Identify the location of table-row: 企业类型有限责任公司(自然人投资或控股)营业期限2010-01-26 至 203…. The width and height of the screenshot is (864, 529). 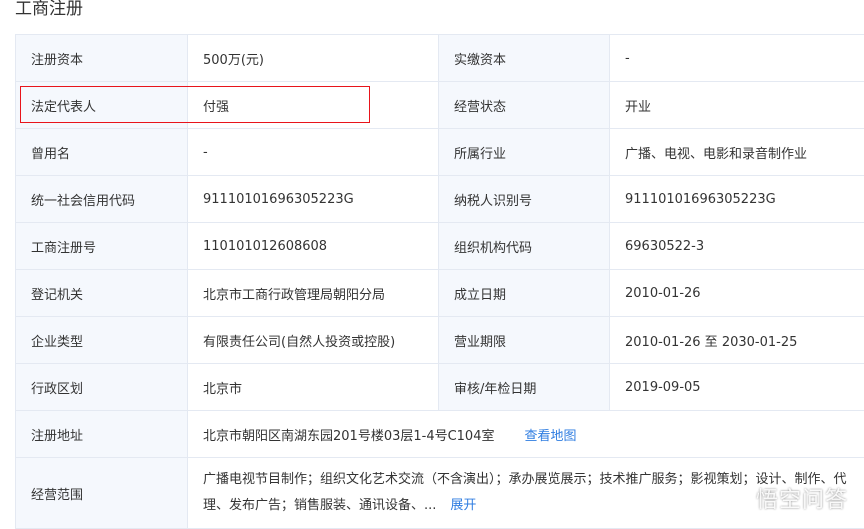
(440, 340).